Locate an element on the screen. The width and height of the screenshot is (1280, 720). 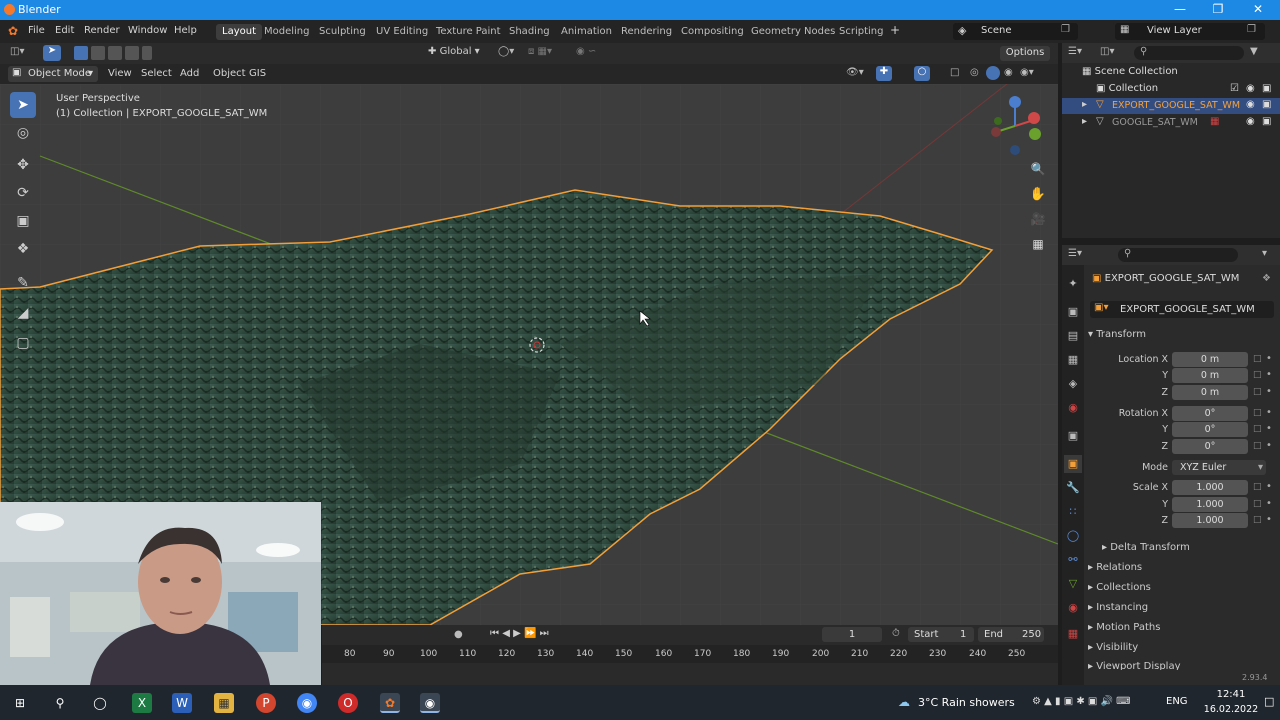
chrome-icon: ◉ is located at coordinates (307, 703).